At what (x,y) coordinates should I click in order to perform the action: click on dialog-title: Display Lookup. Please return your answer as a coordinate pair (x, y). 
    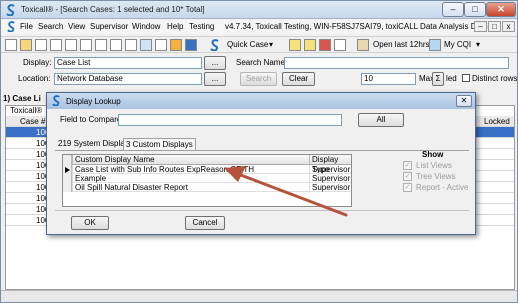
    Looking at the image, I should click on (93, 101).